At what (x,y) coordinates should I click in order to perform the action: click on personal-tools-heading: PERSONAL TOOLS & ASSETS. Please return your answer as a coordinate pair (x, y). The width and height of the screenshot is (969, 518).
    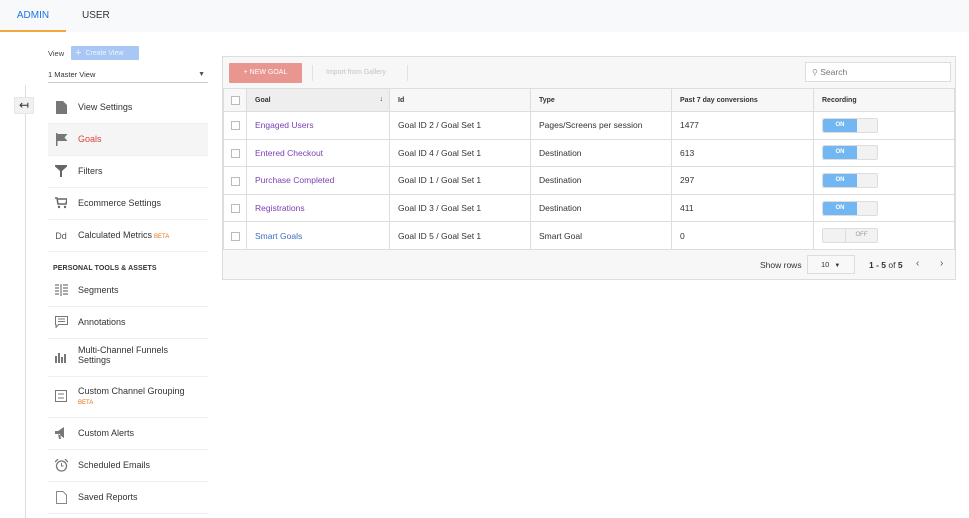
    Looking at the image, I should click on (105, 268).